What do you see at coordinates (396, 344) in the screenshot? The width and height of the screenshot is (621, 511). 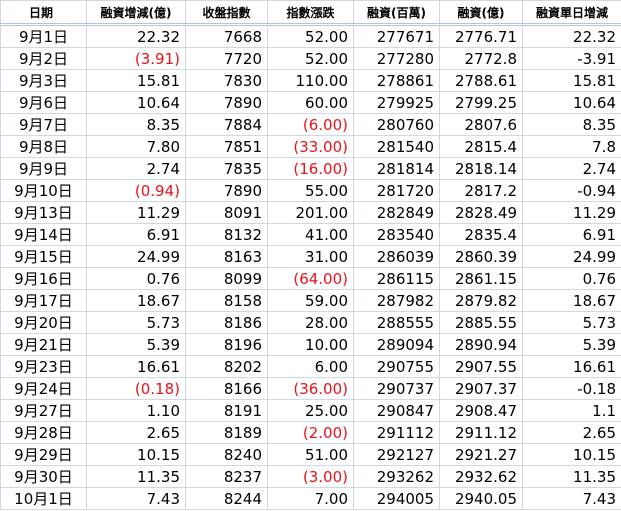 I see `cell-margin-million: 289094` at bounding box center [396, 344].